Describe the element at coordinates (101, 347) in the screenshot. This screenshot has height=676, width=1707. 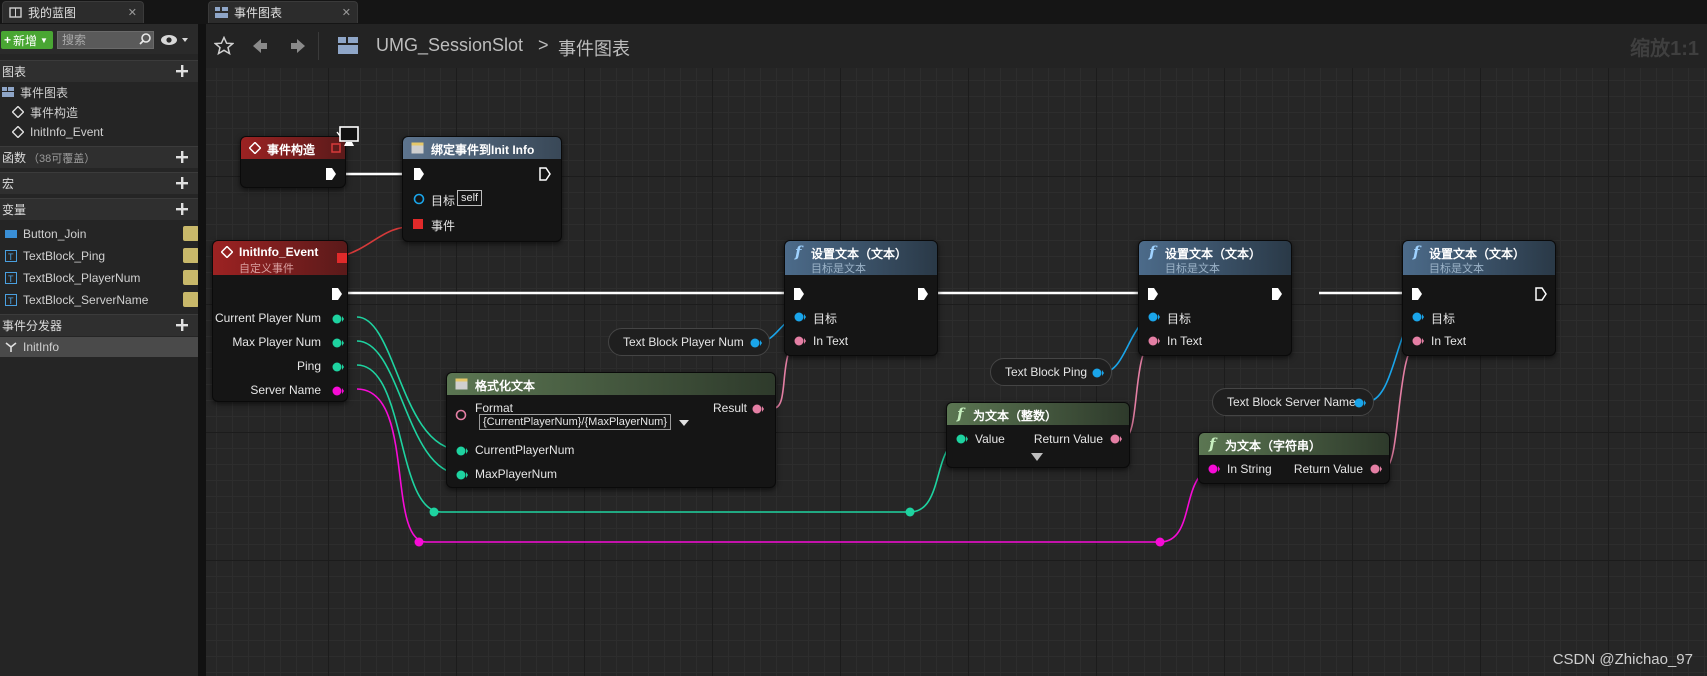
I see `dispatcher-initinfo: InitInfo` at that location.